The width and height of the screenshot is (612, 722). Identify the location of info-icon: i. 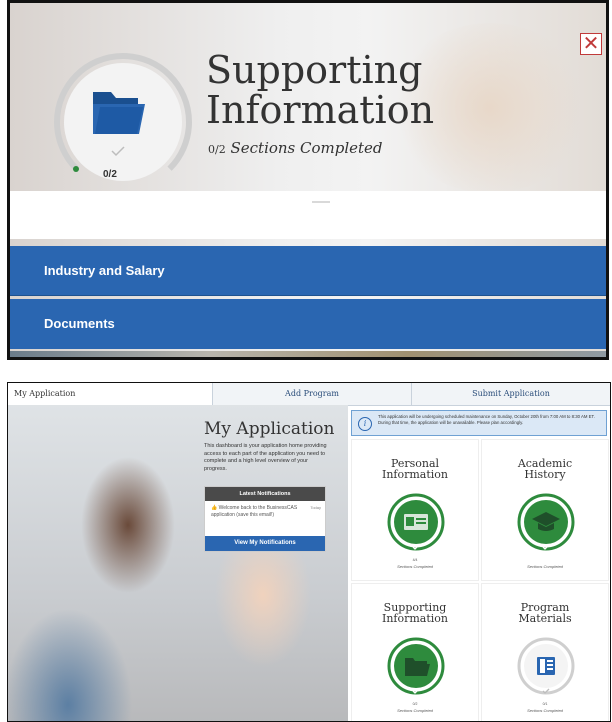
(365, 424).